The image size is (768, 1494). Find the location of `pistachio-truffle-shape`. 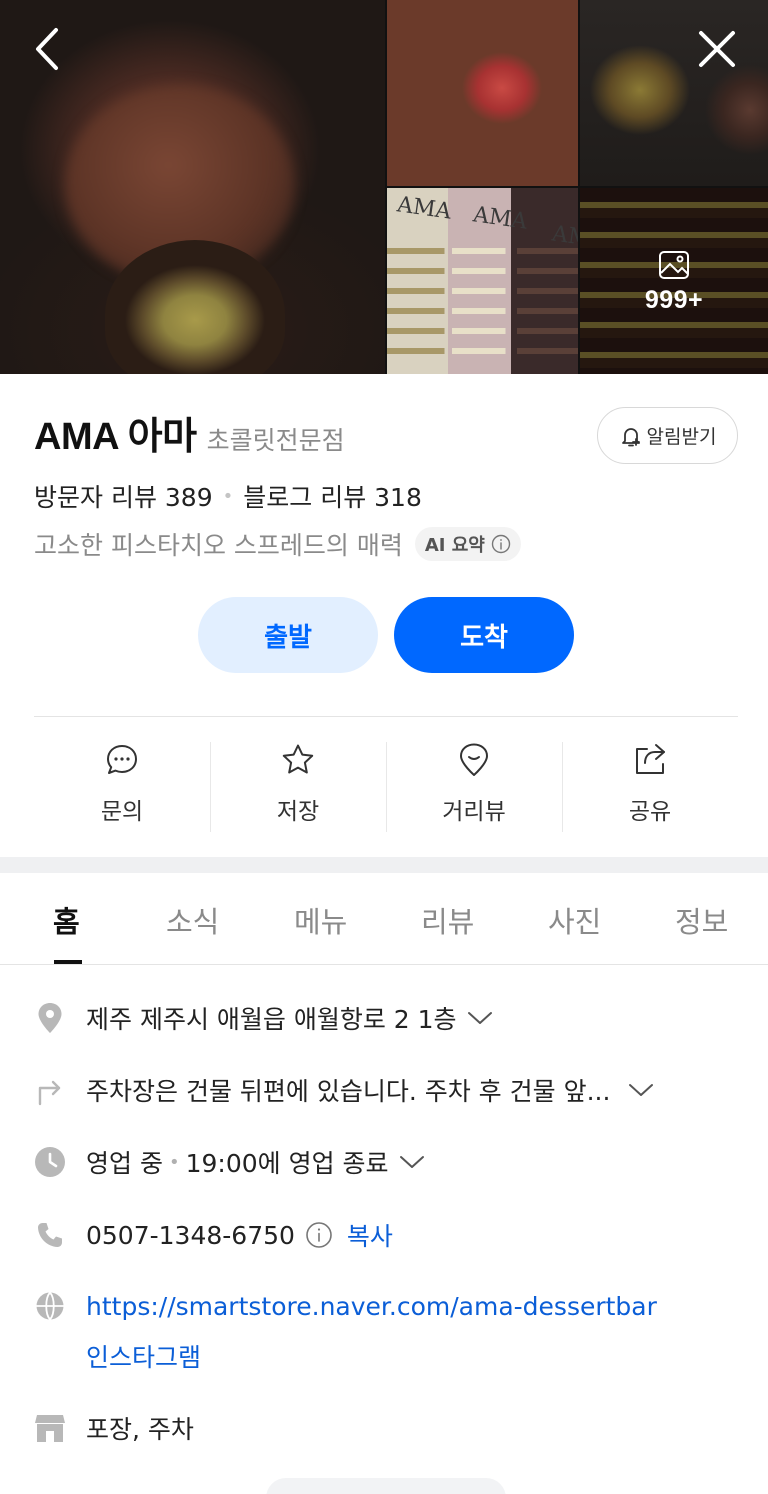

pistachio-truffle-shape is located at coordinates (195, 307).